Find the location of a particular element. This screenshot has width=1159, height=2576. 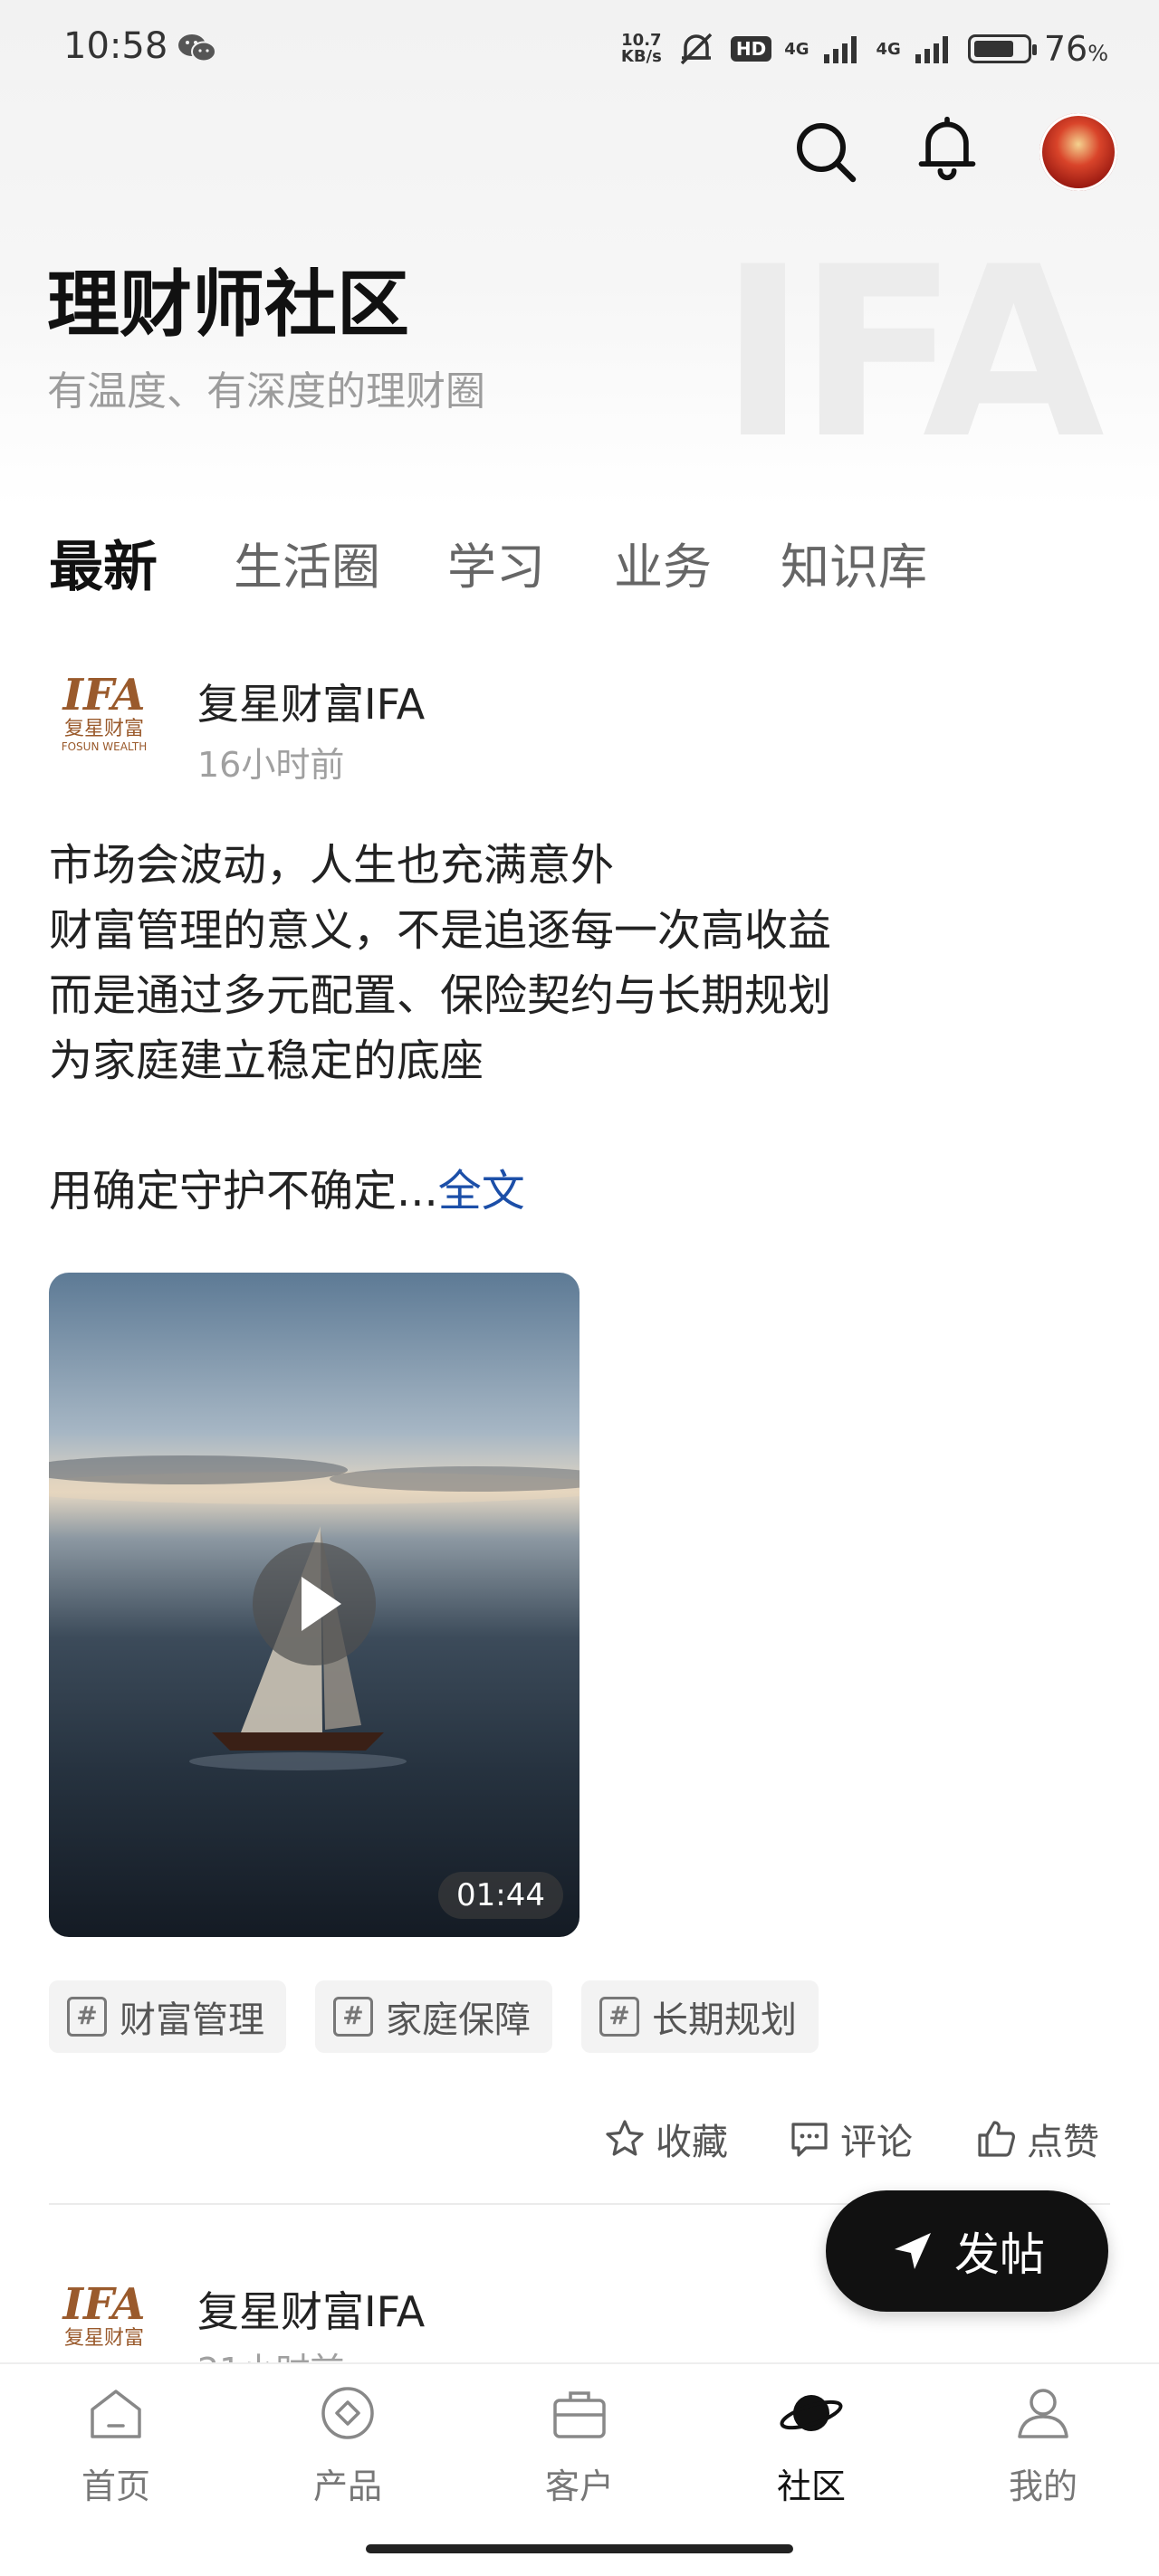

like-button: 点赞 is located at coordinates (1036, 2139).